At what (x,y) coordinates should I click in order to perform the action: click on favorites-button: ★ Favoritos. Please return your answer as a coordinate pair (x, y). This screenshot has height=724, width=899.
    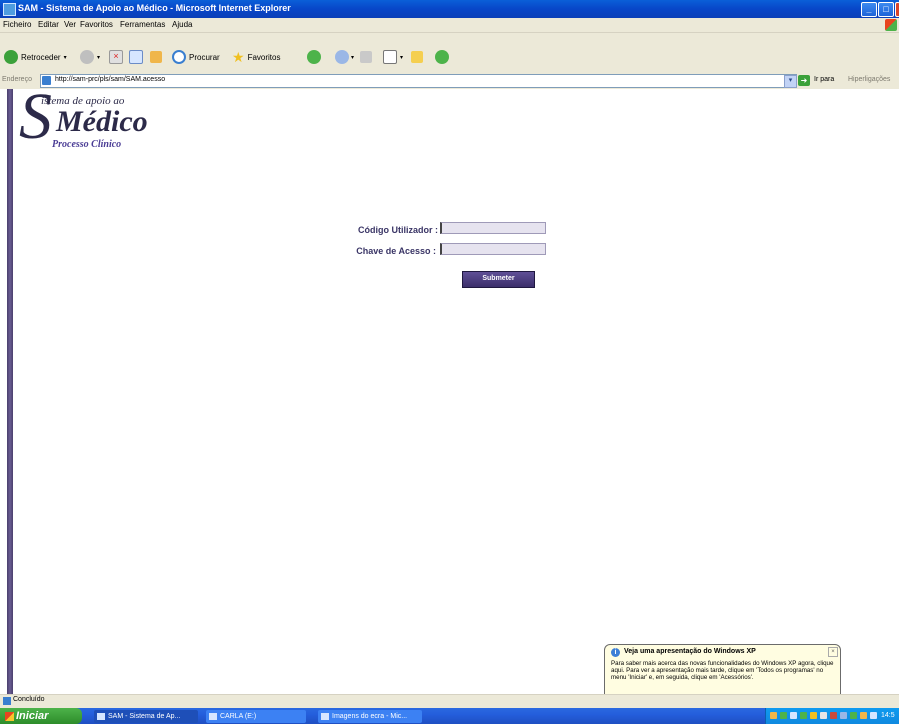
    Looking at the image, I should click on (256, 57).